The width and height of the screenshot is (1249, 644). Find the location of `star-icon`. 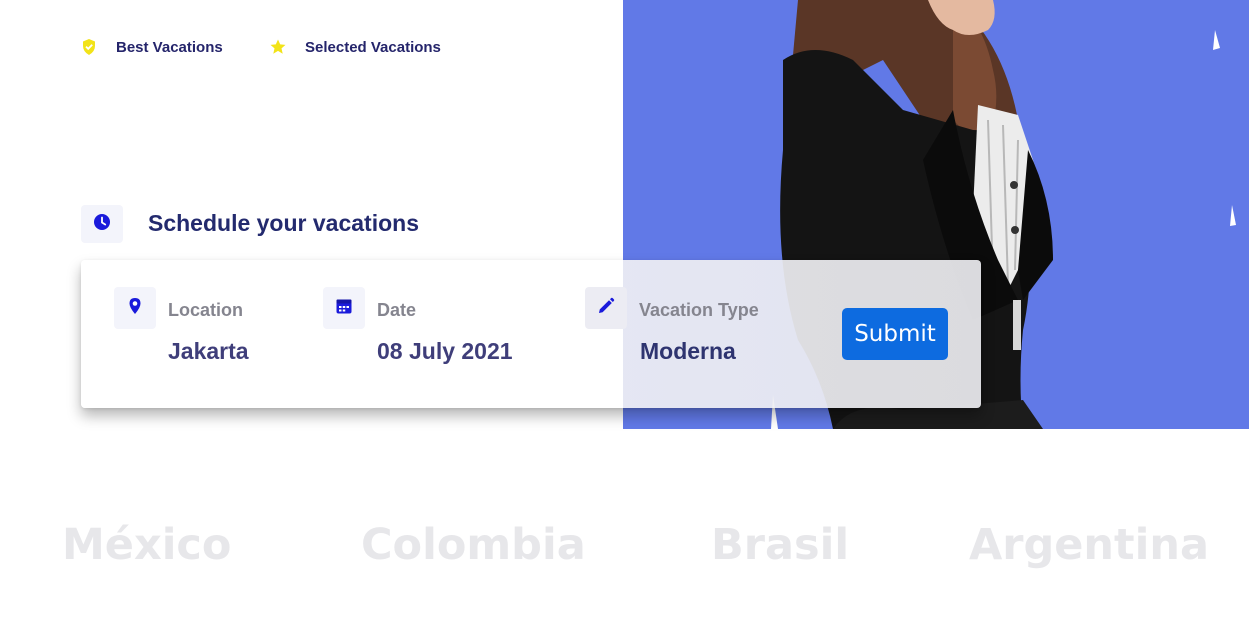

star-icon is located at coordinates (278, 47).